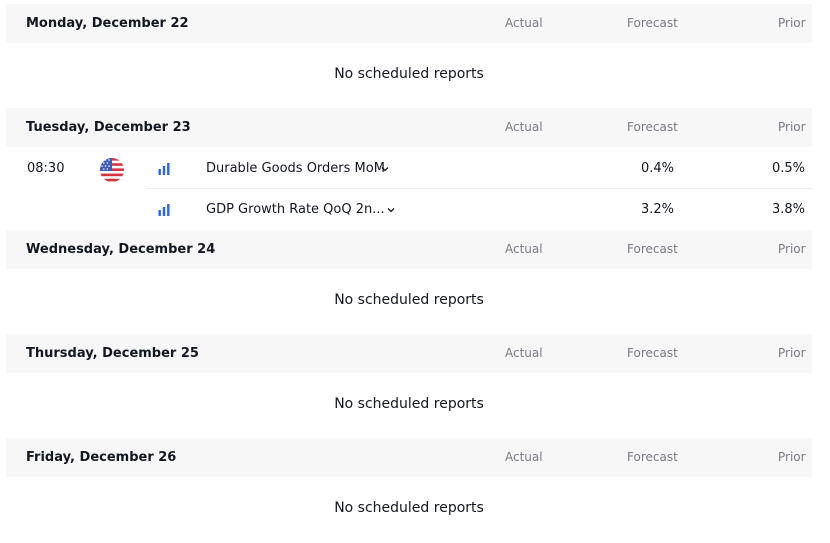  What do you see at coordinates (112, 170) in the screenshot?
I see `us-flag-icon` at bounding box center [112, 170].